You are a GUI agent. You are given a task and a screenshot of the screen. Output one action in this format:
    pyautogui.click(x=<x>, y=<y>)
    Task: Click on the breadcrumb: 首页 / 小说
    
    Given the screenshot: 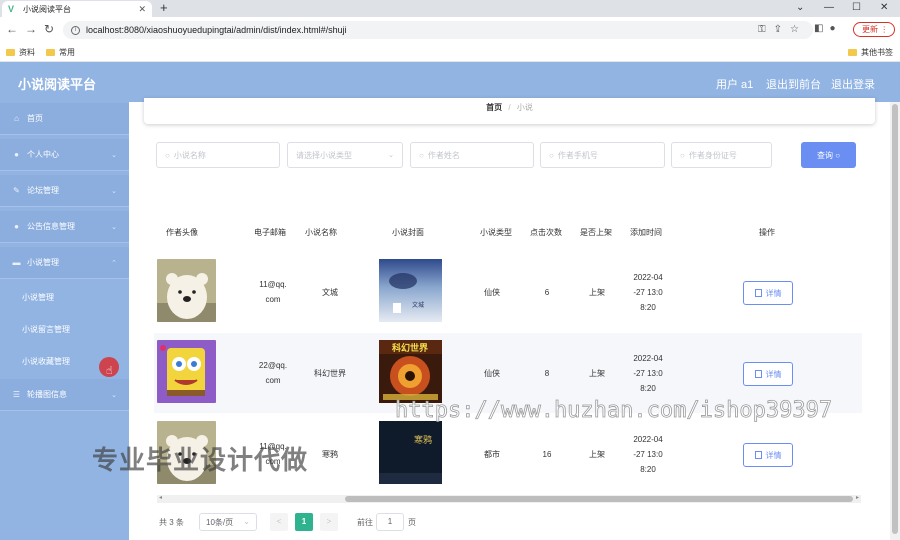 What is the action you would take?
    pyautogui.click(x=509, y=111)
    